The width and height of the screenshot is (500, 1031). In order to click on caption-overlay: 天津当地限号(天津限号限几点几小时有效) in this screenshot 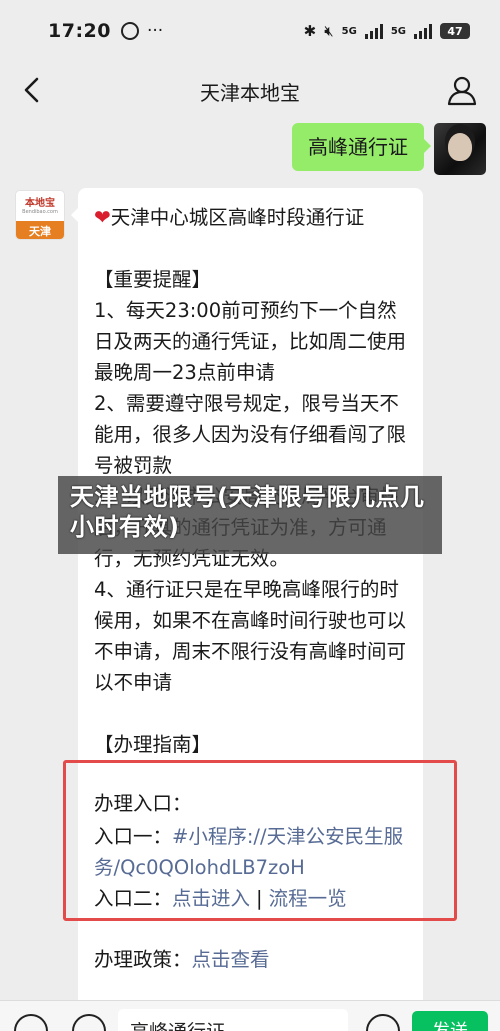, I will do `click(250, 515)`.